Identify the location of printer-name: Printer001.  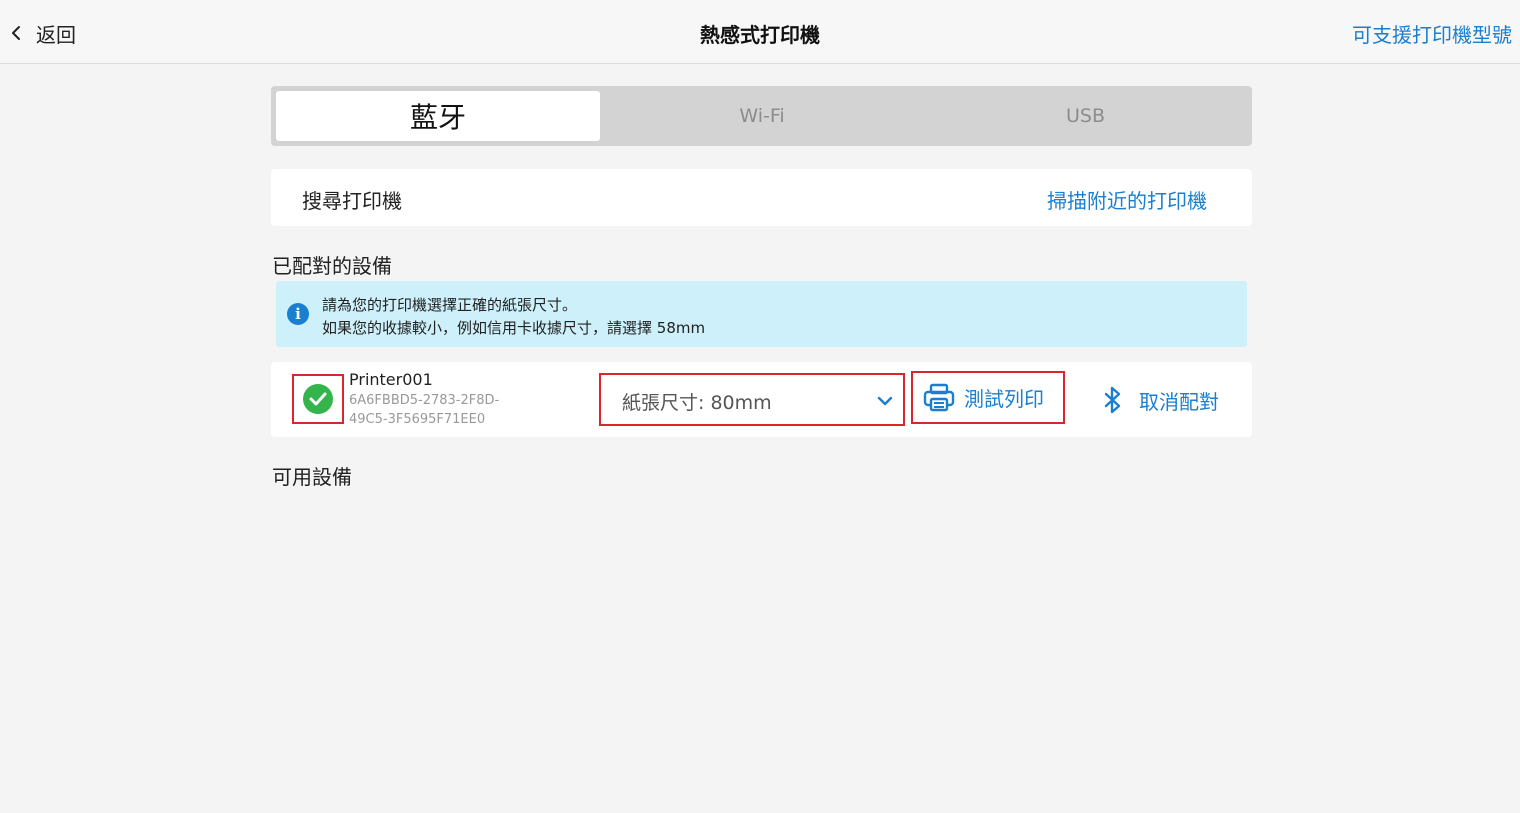
(391, 379).